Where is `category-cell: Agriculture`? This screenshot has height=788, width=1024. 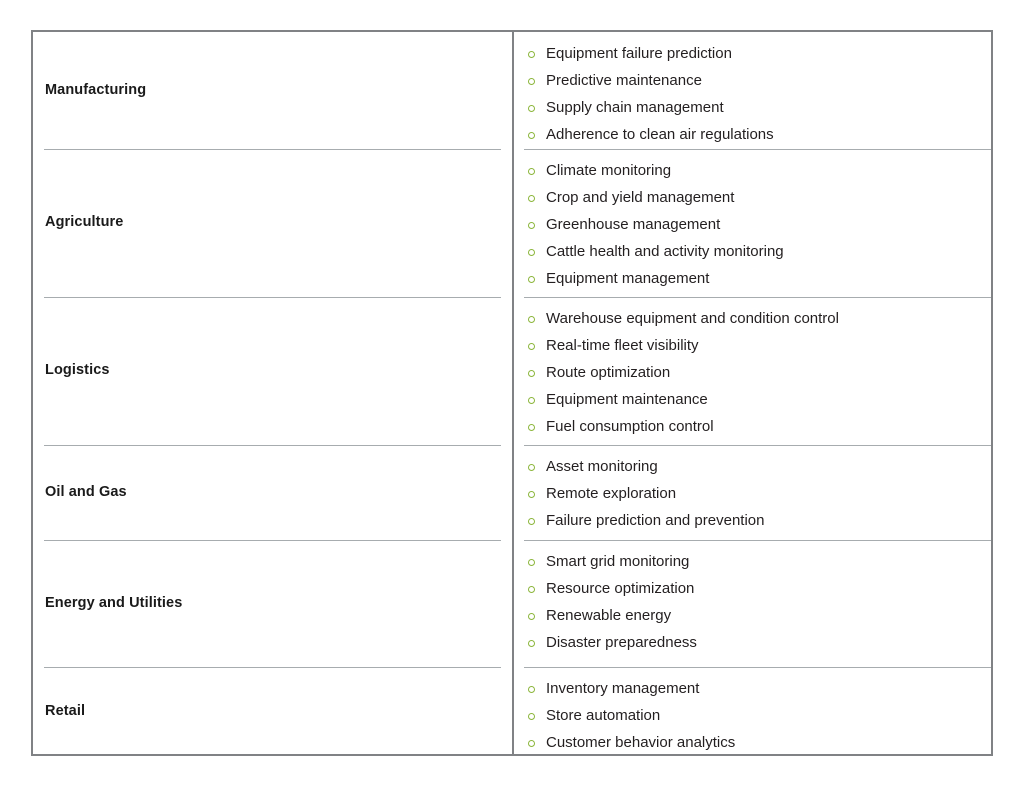
category-cell: Agriculture is located at coordinates (273, 223).